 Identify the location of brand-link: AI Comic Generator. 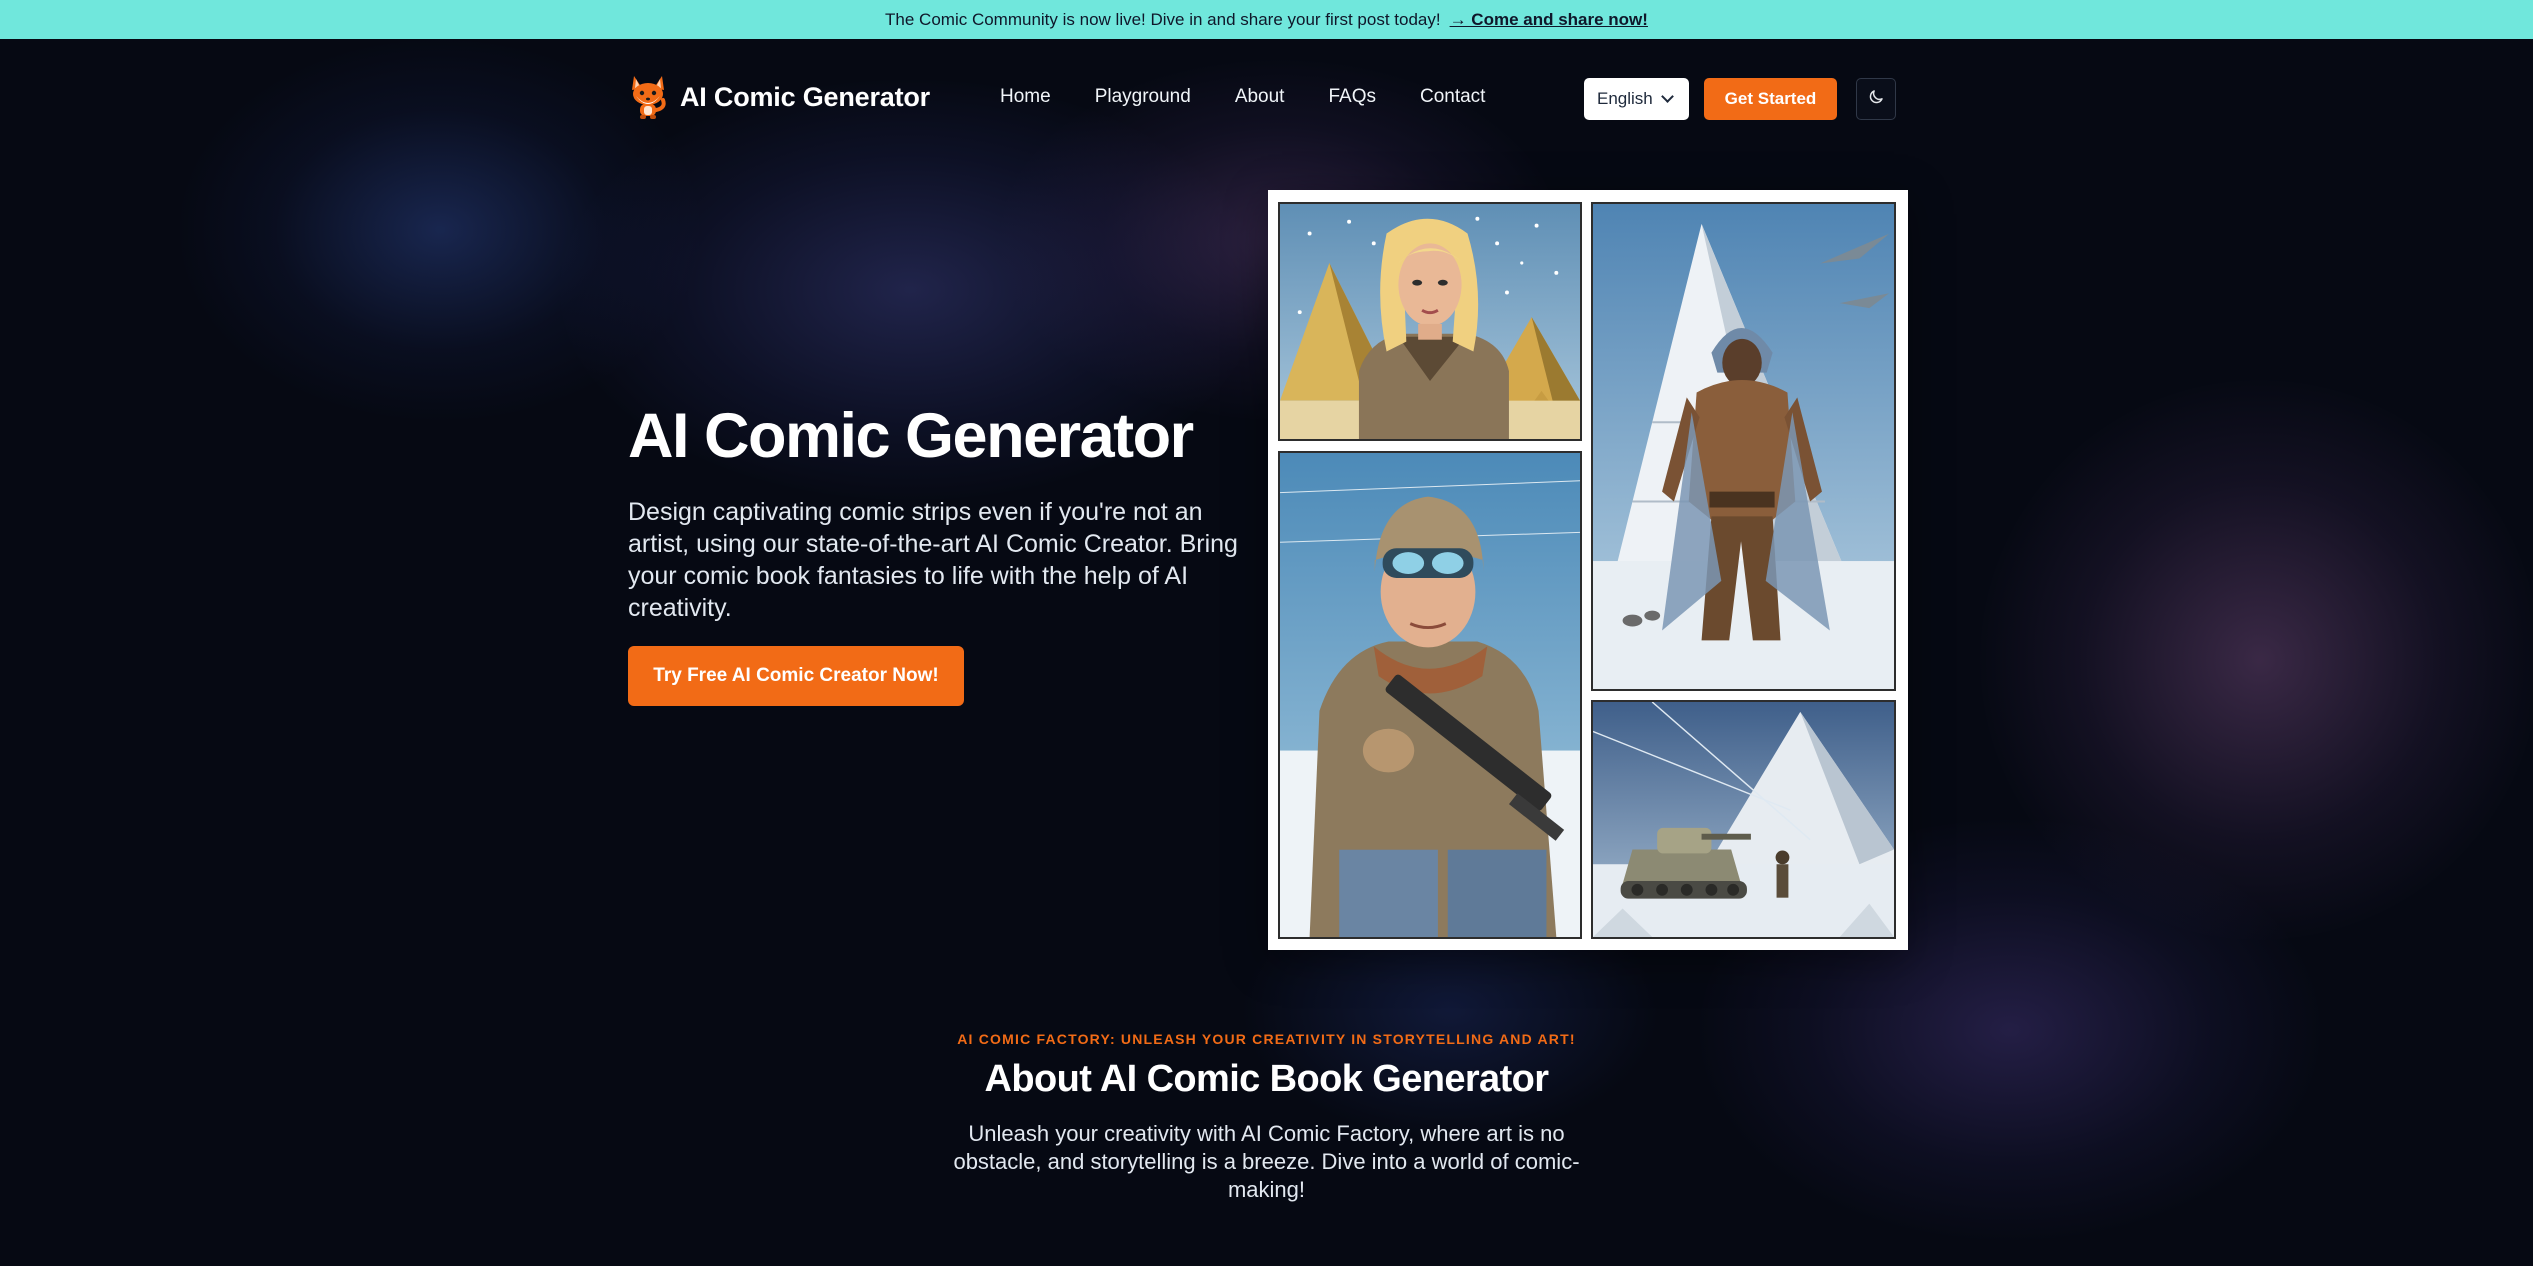
(779, 97).